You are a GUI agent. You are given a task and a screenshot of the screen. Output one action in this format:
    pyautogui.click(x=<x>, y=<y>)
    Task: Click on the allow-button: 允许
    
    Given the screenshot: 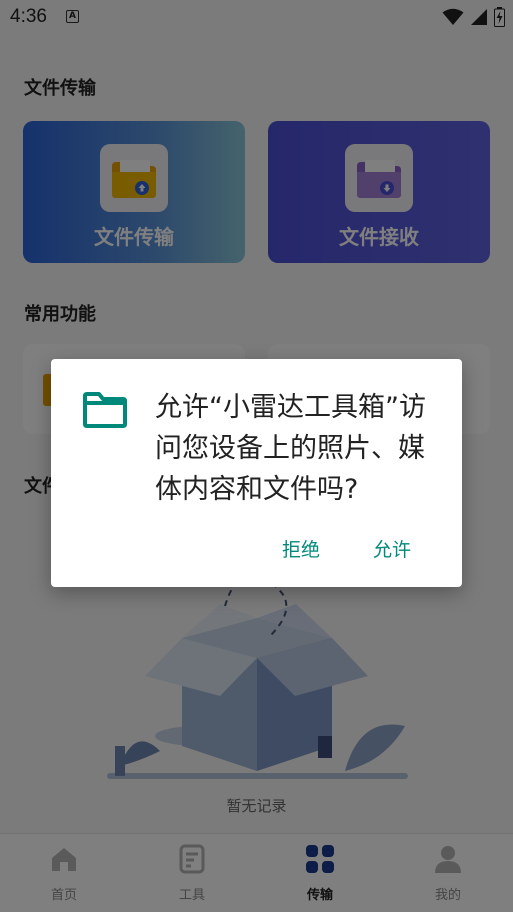 What is the action you would take?
    pyautogui.click(x=392, y=548)
    